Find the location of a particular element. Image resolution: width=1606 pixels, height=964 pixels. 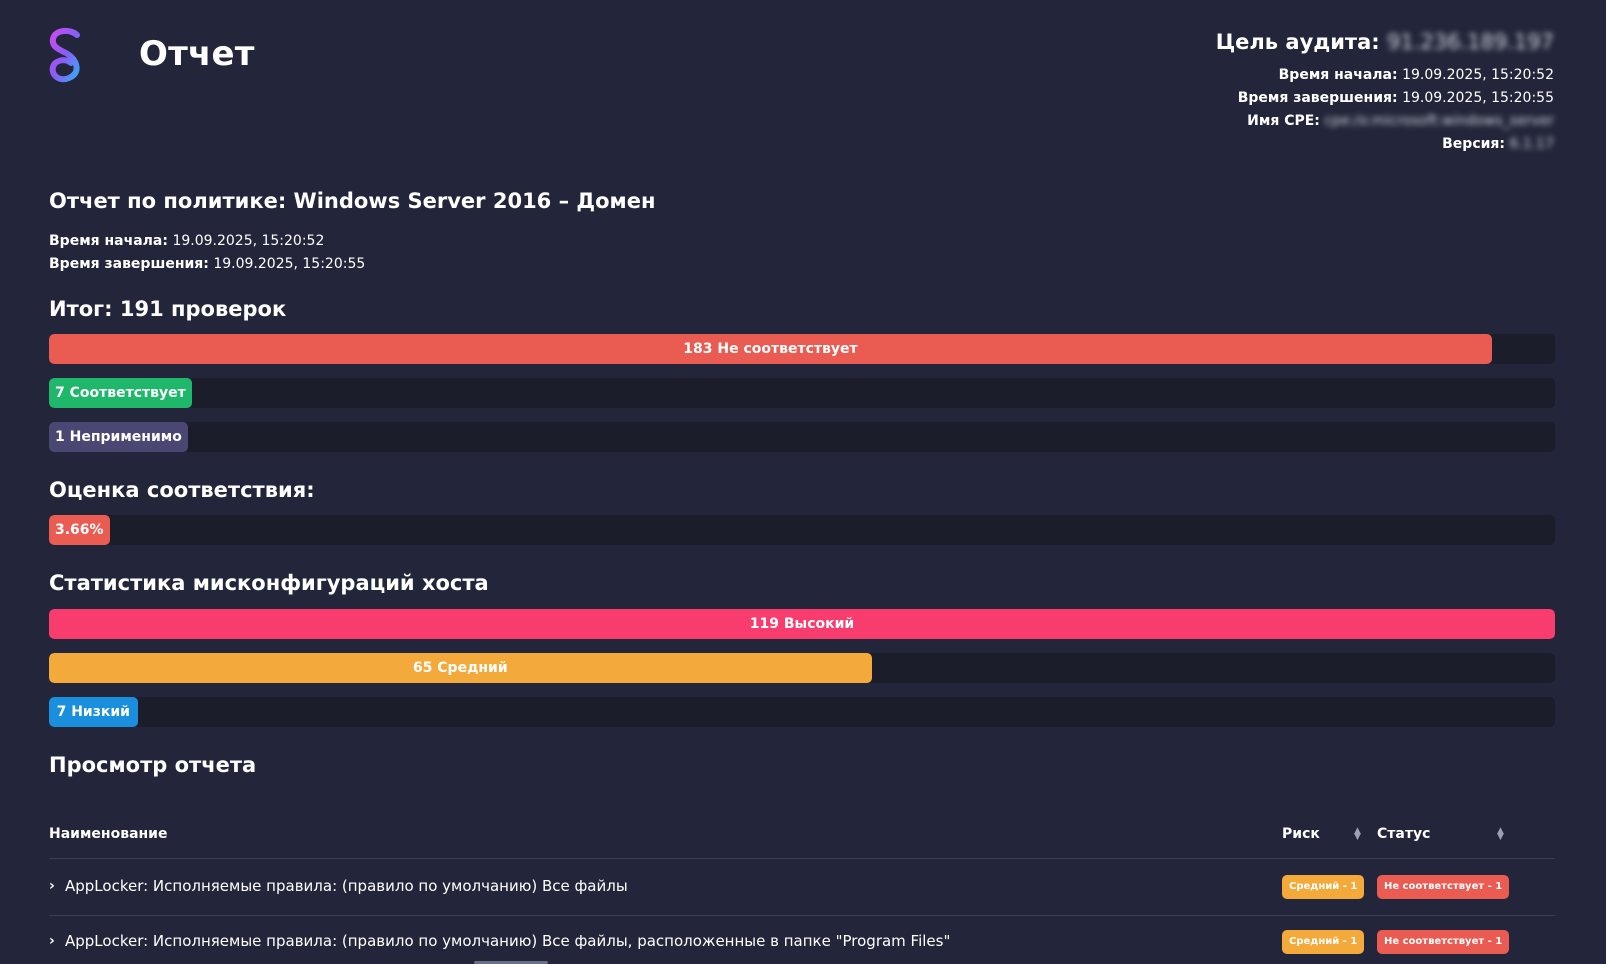

misconfig-bar-medium-label: 65 Средний is located at coordinates (460, 668).